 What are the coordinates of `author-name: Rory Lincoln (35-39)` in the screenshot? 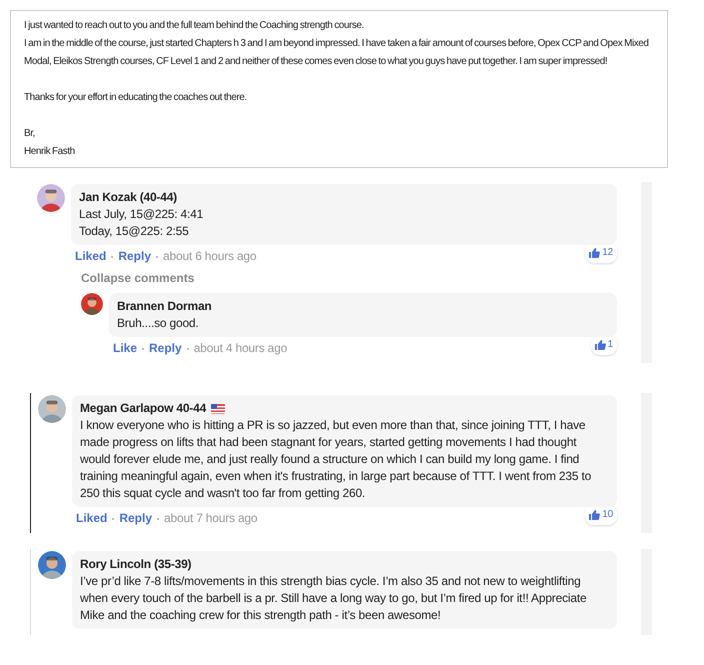 It's located at (136, 564).